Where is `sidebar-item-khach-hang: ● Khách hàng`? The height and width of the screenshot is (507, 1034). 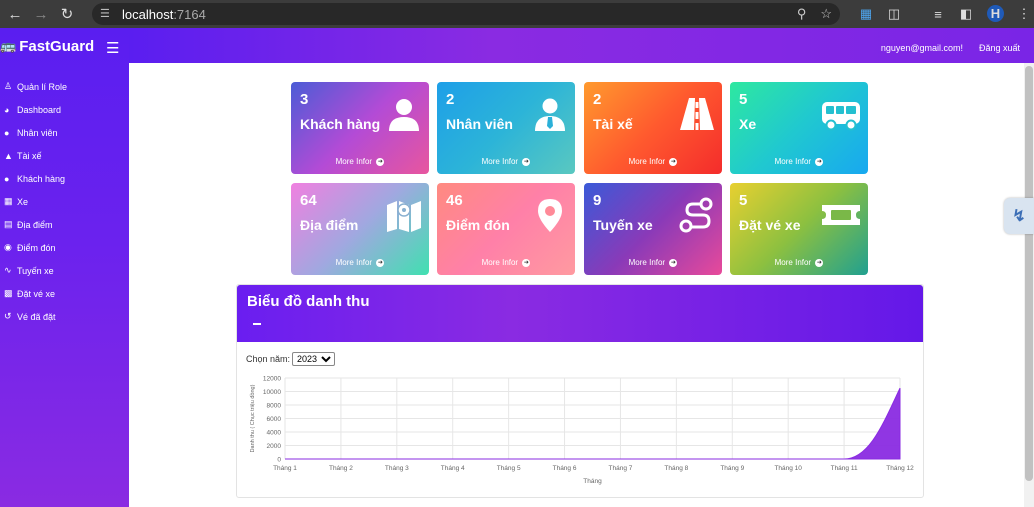 sidebar-item-khach-hang: ● Khách hàng is located at coordinates (64, 178).